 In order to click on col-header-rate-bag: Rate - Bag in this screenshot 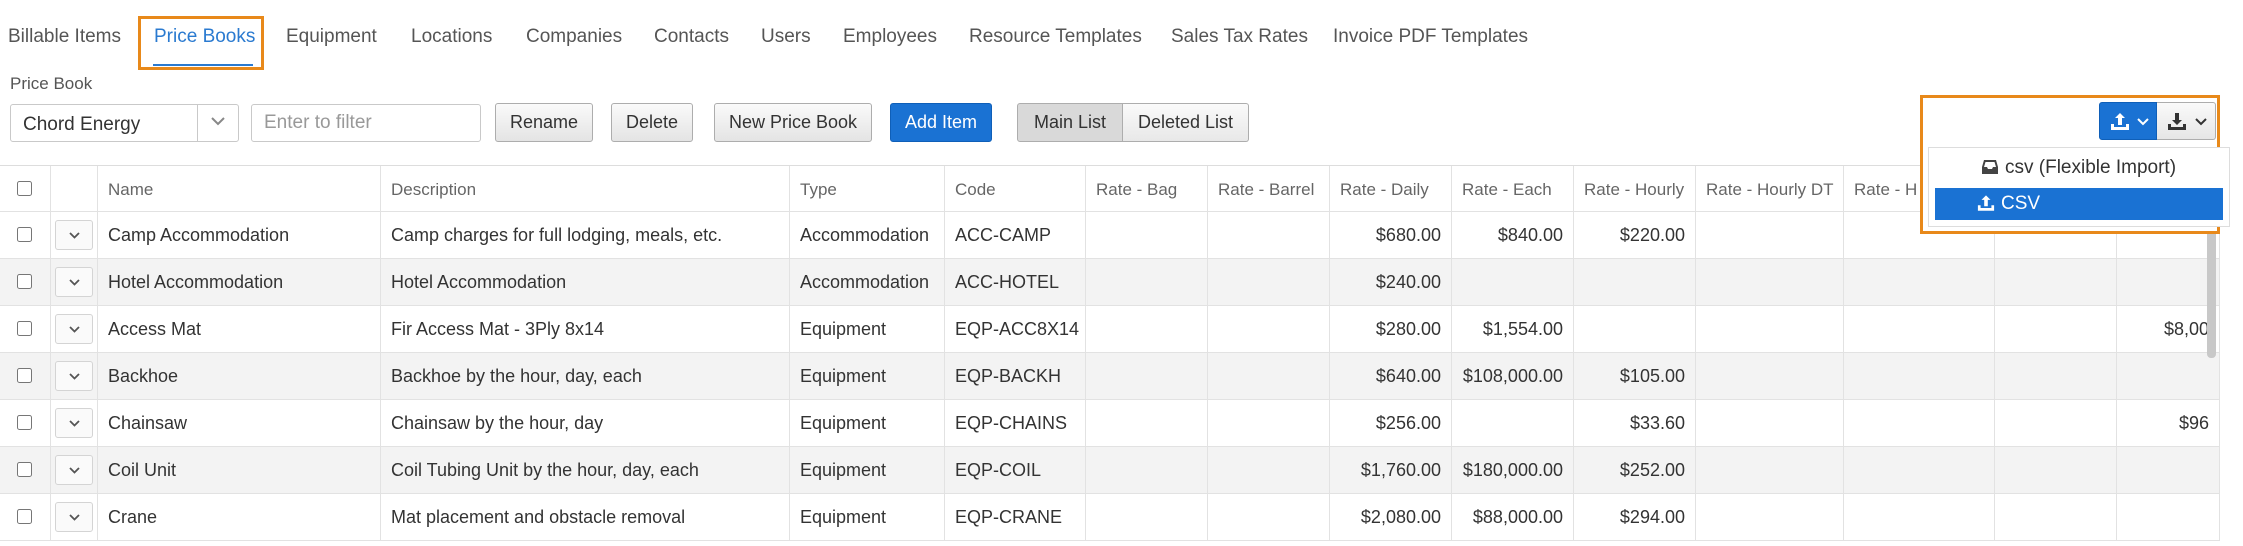, I will do `click(1147, 188)`.